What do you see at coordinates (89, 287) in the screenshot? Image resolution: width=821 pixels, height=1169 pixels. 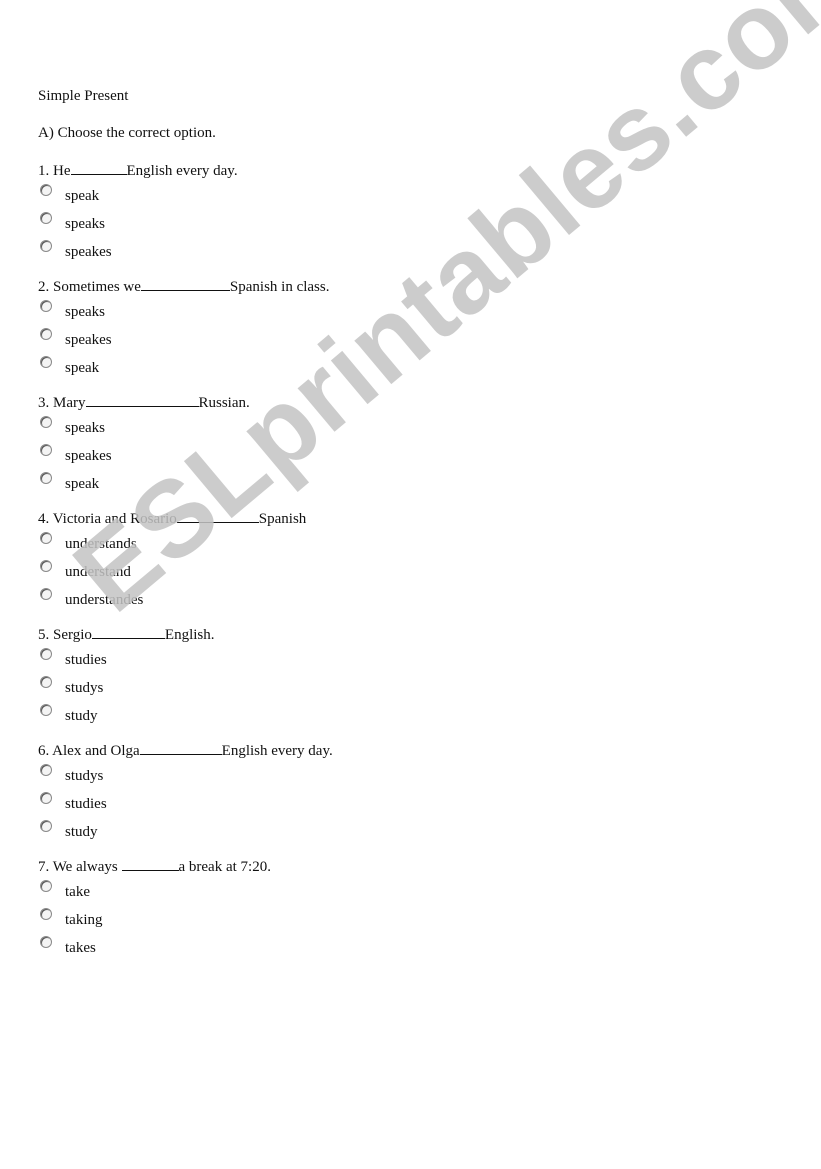 I see `question-prefix: 2. Sometimes we` at bounding box center [89, 287].